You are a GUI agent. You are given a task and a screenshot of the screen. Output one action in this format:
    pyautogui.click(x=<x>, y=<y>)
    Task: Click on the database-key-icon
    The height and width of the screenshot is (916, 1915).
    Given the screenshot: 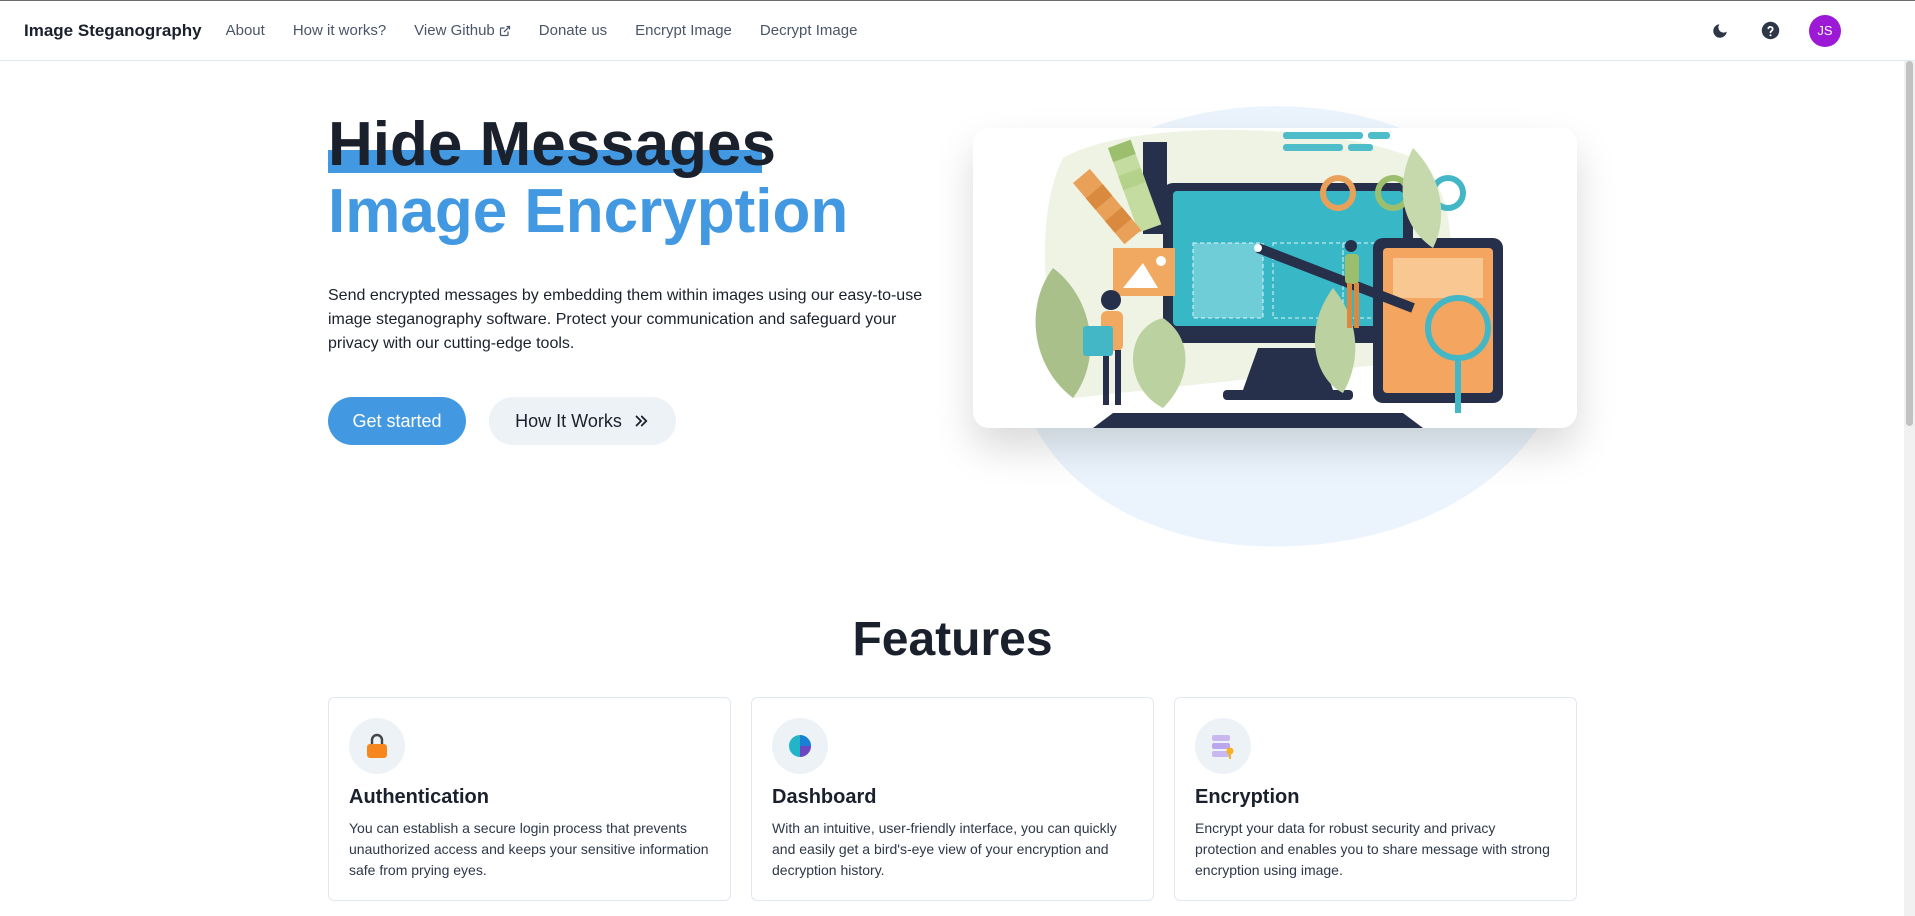 What is the action you would take?
    pyautogui.click(x=1223, y=747)
    